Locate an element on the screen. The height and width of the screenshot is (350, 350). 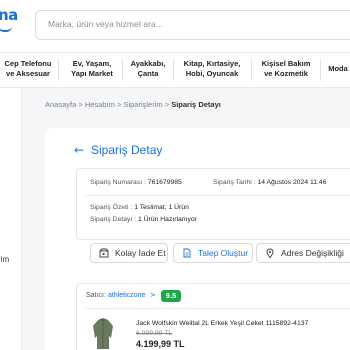
site-logo: na is located at coordinates (9, 15).